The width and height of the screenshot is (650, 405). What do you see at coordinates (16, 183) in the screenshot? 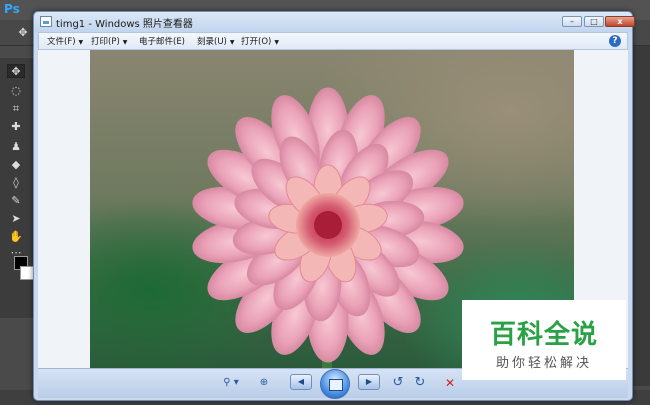
I see `blur-tool-icon: ◊` at bounding box center [16, 183].